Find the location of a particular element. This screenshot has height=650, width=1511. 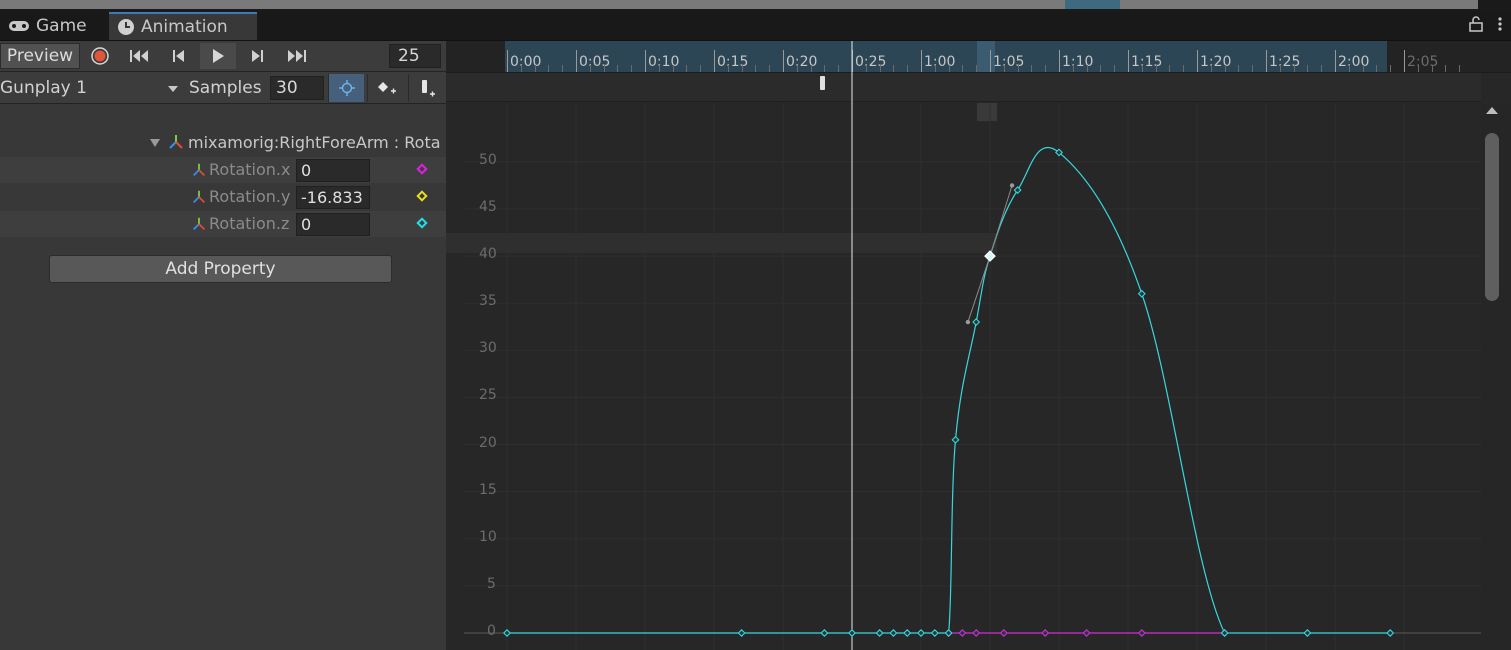

tab-game: Game is located at coordinates (54, 26).